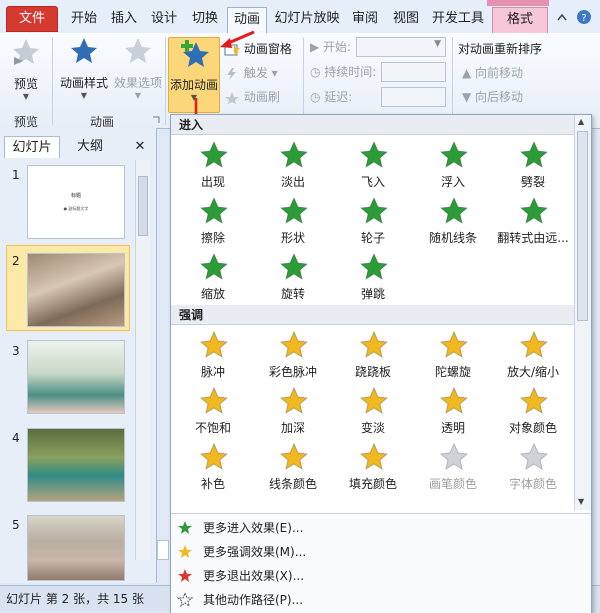  Describe the element at coordinates (32, 147) in the screenshot. I see `tab-slides: 幻灯片` at that location.